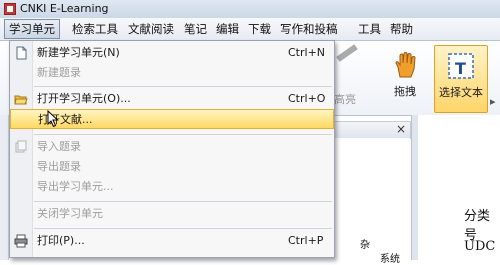 The width and height of the screenshot is (500, 265). What do you see at coordinates (370, 201) in the screenshot?
I see `panel-body: 杂 系统` at bounding box center [370, 201].